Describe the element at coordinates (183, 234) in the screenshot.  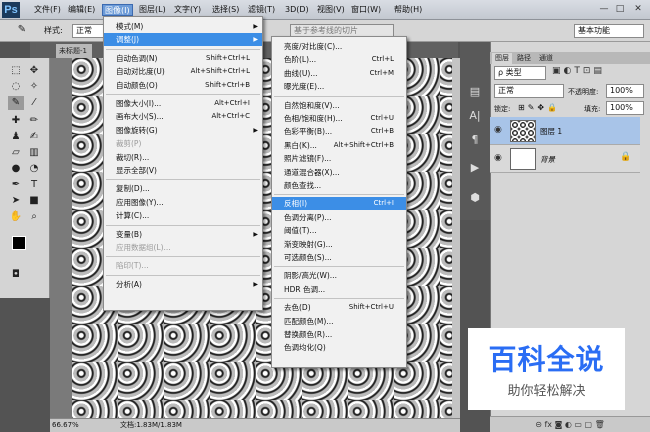
I see `image-menu-item-14: 变量(B) ▶` at that location.